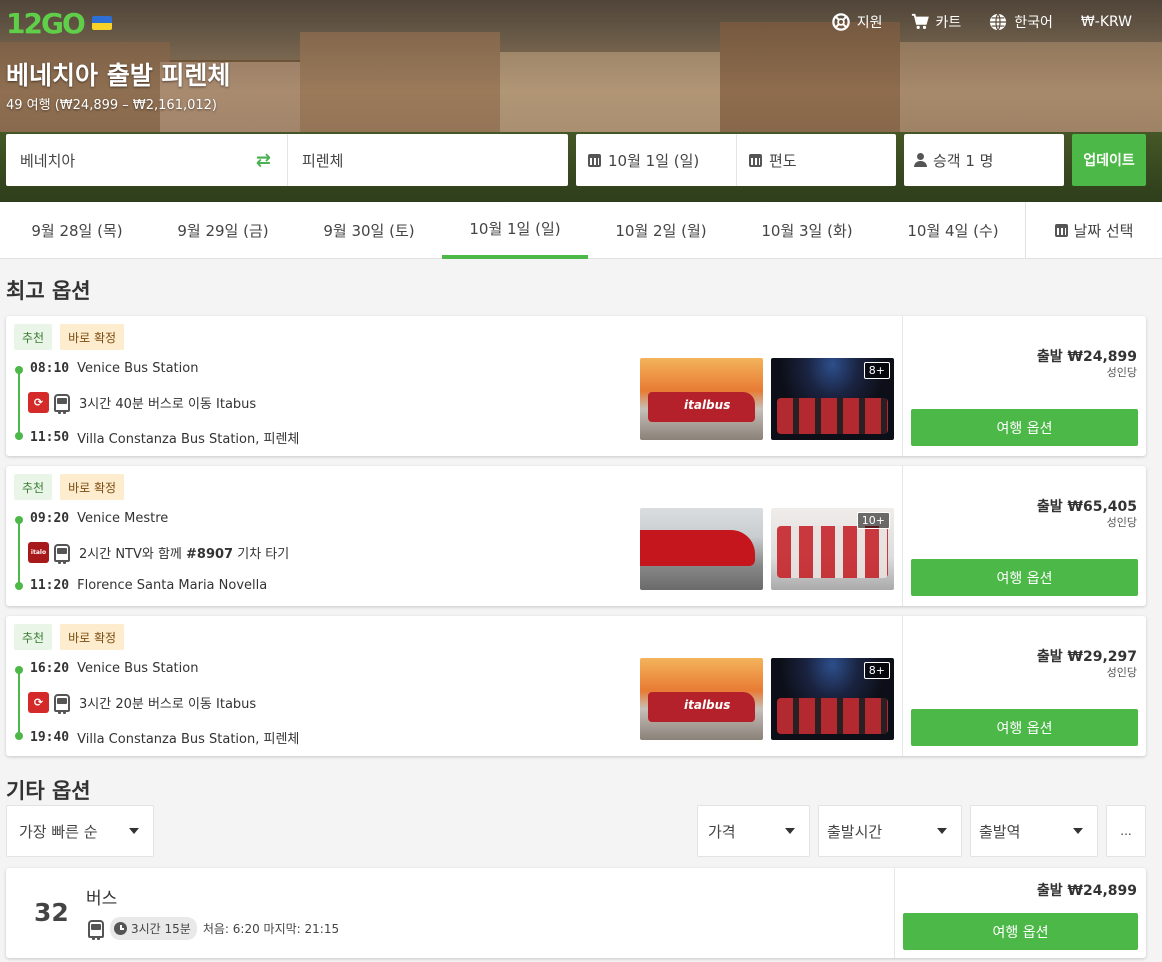 The height and width of the screenshot is (962, 1162). I want to click on date-picker-label: 날짜 선택, so click(1103, 231).